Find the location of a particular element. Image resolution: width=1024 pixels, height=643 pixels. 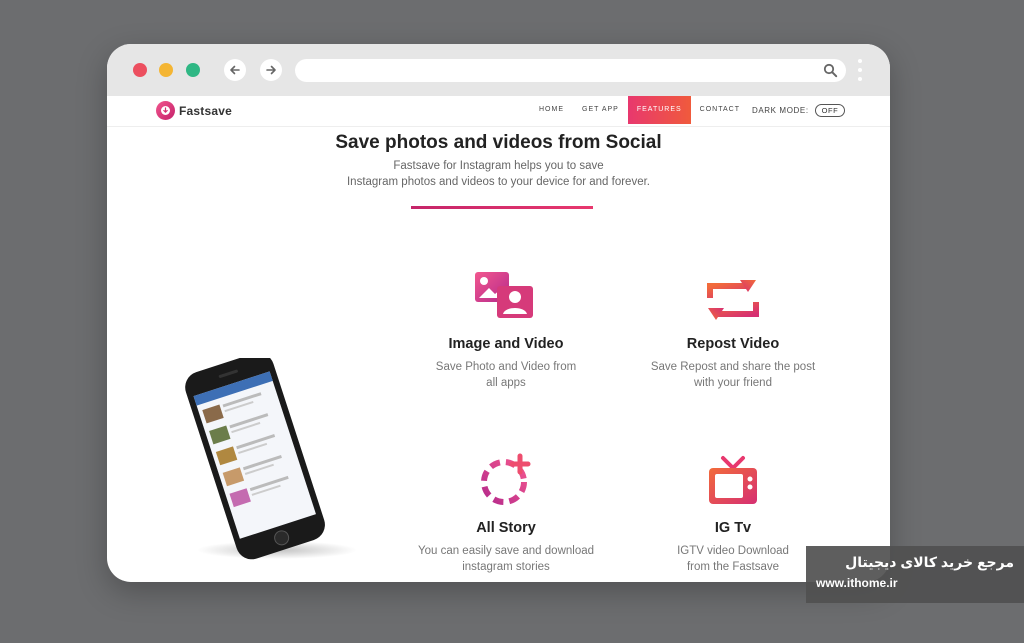

more-options-icon is located at coordinates (860, 71).